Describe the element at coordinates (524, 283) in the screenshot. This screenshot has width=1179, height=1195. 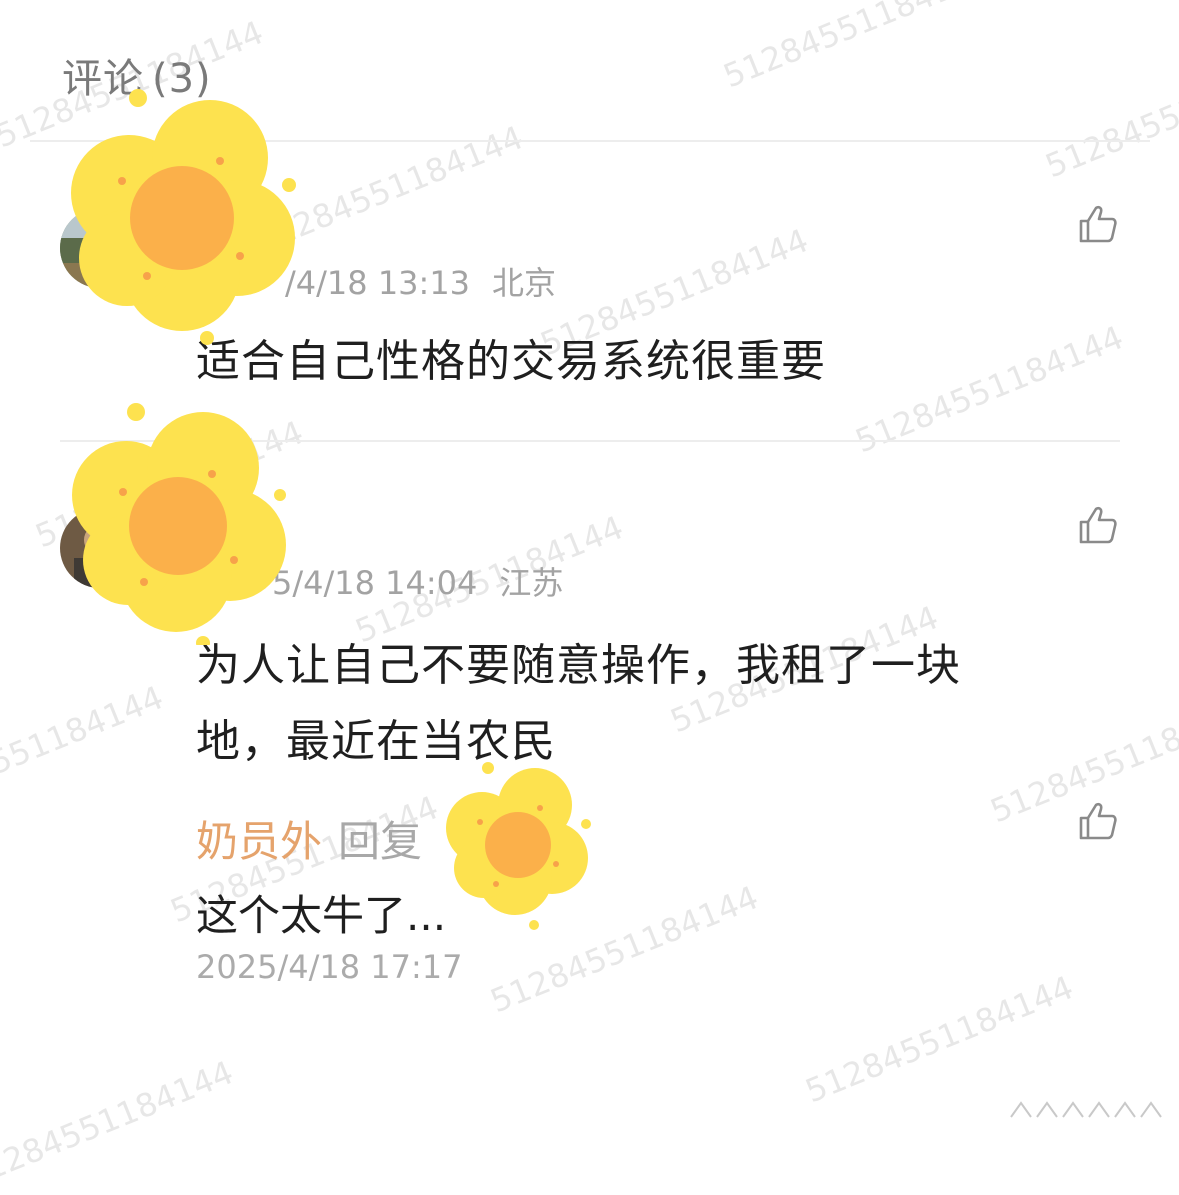
I see `comment-location: 北京` at that location.